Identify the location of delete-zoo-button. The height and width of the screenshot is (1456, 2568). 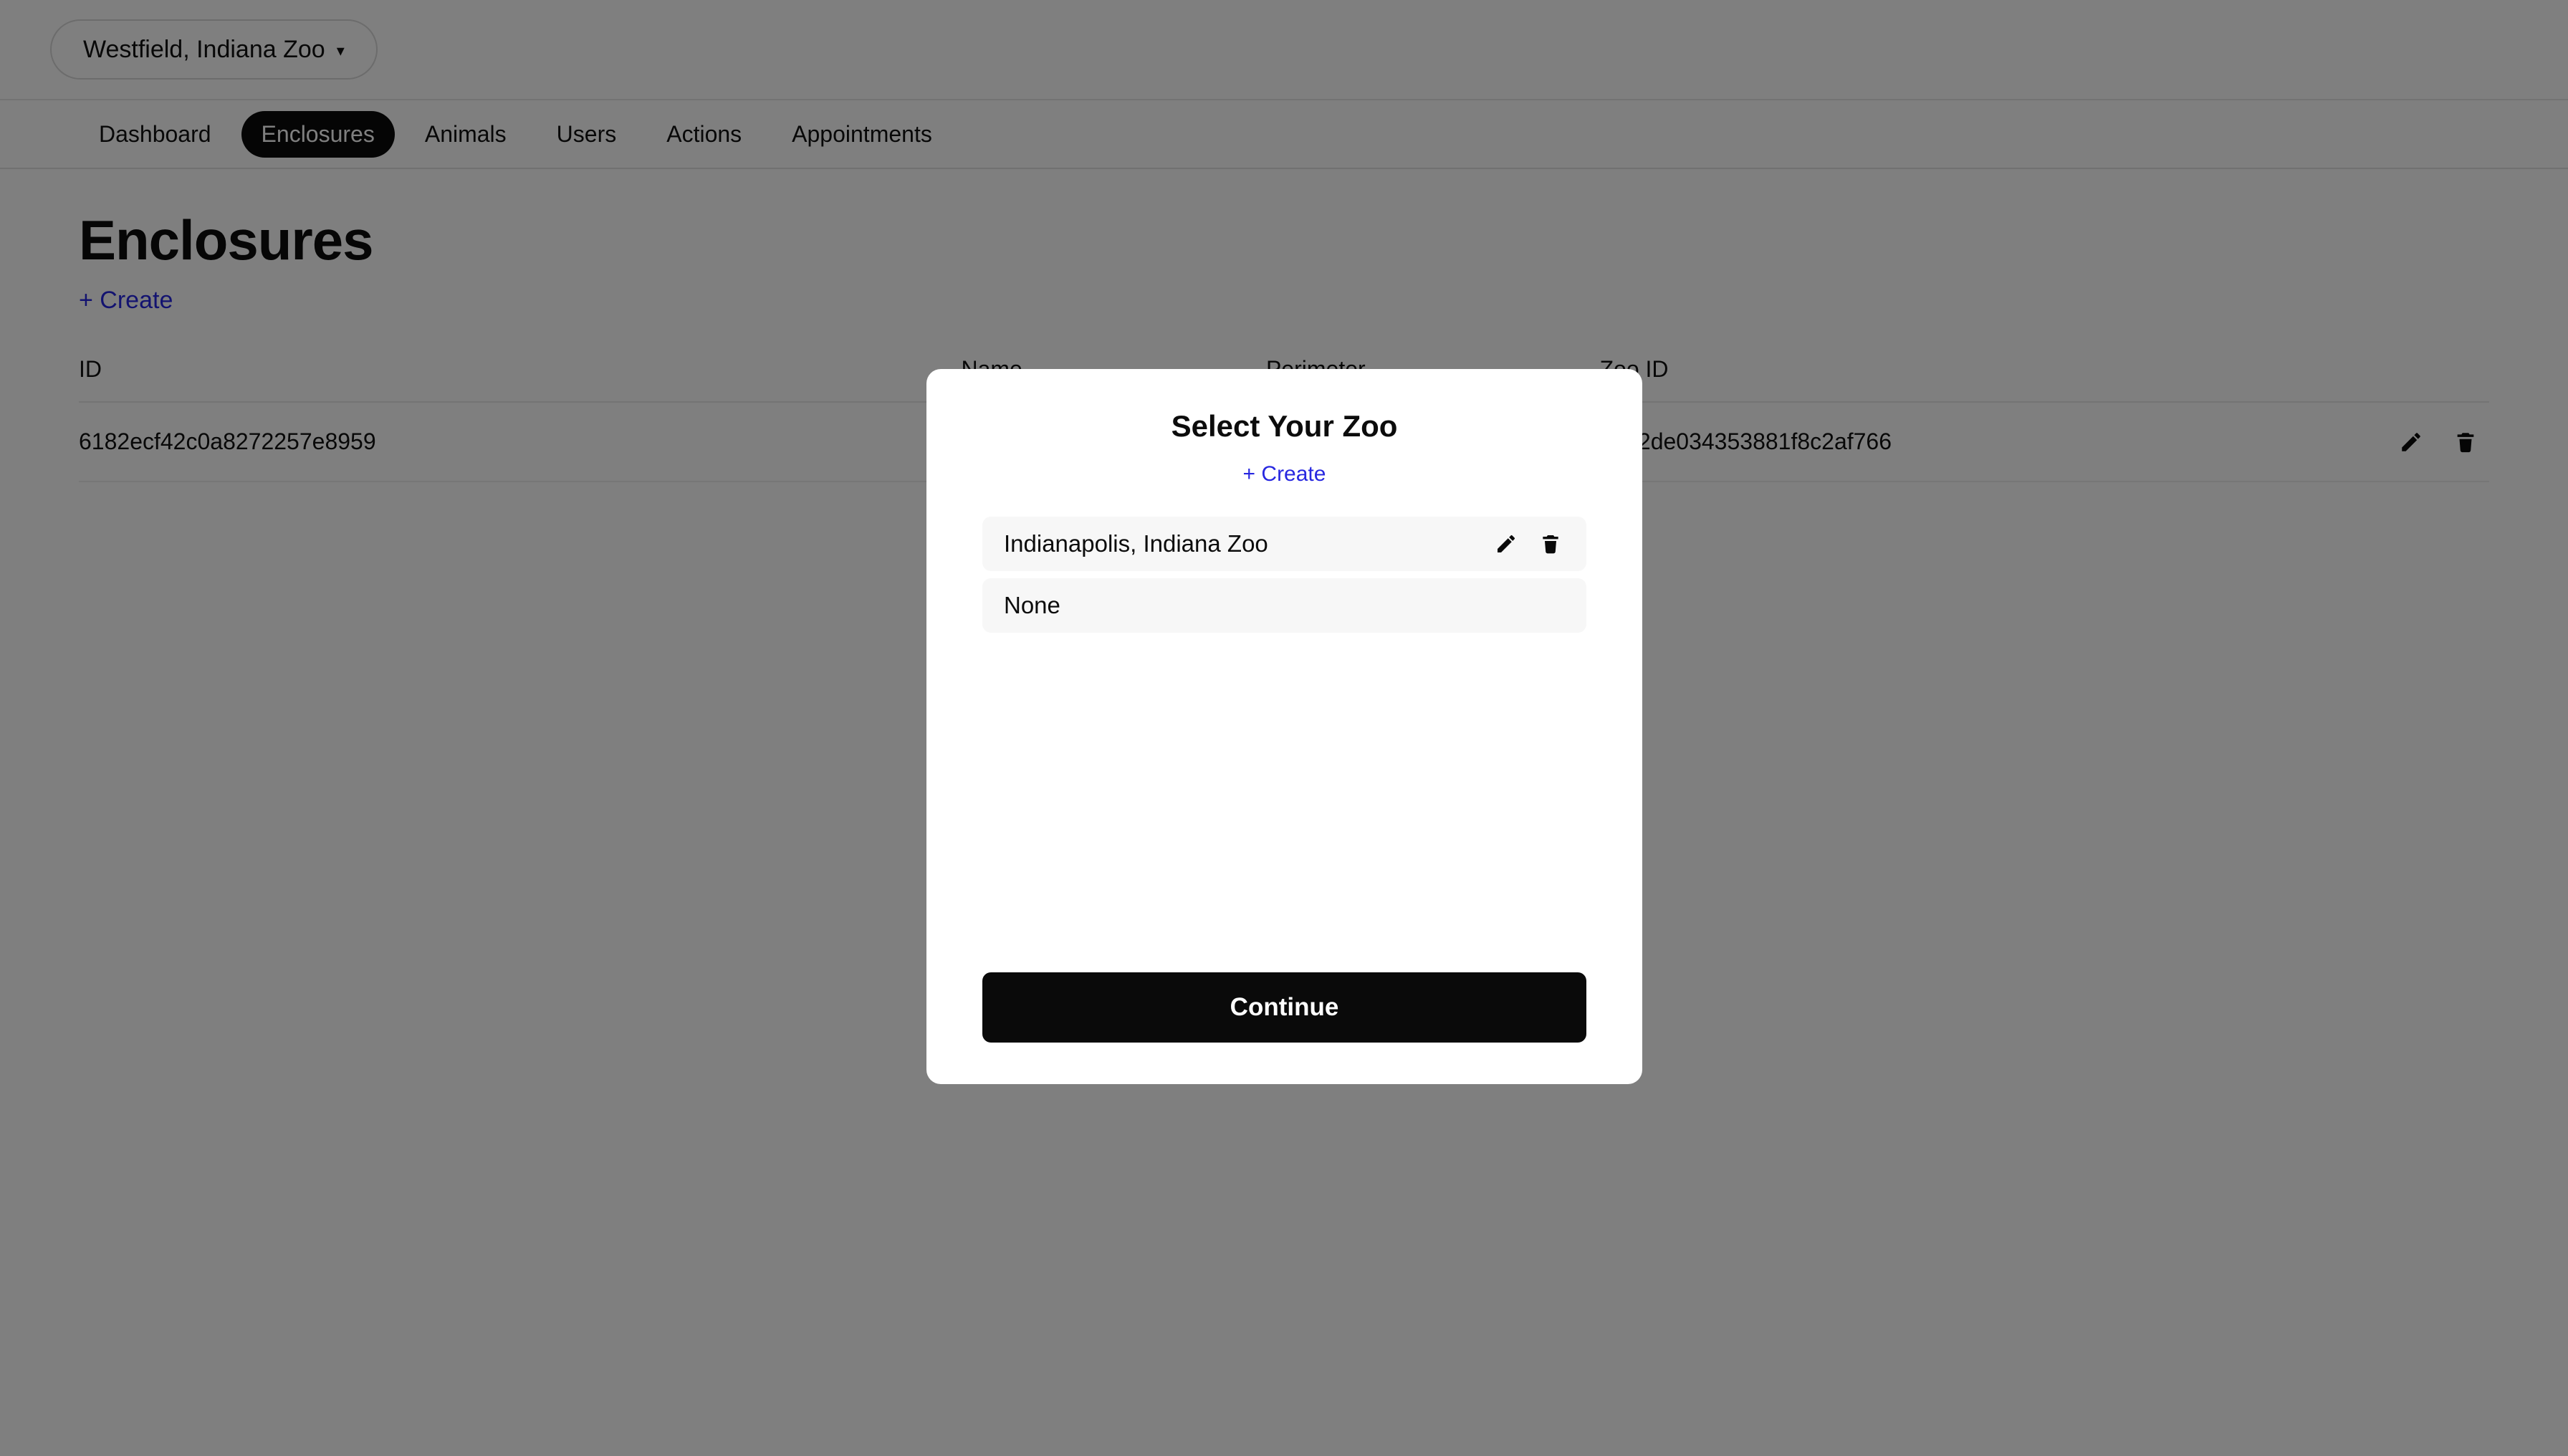
(1550, 543).